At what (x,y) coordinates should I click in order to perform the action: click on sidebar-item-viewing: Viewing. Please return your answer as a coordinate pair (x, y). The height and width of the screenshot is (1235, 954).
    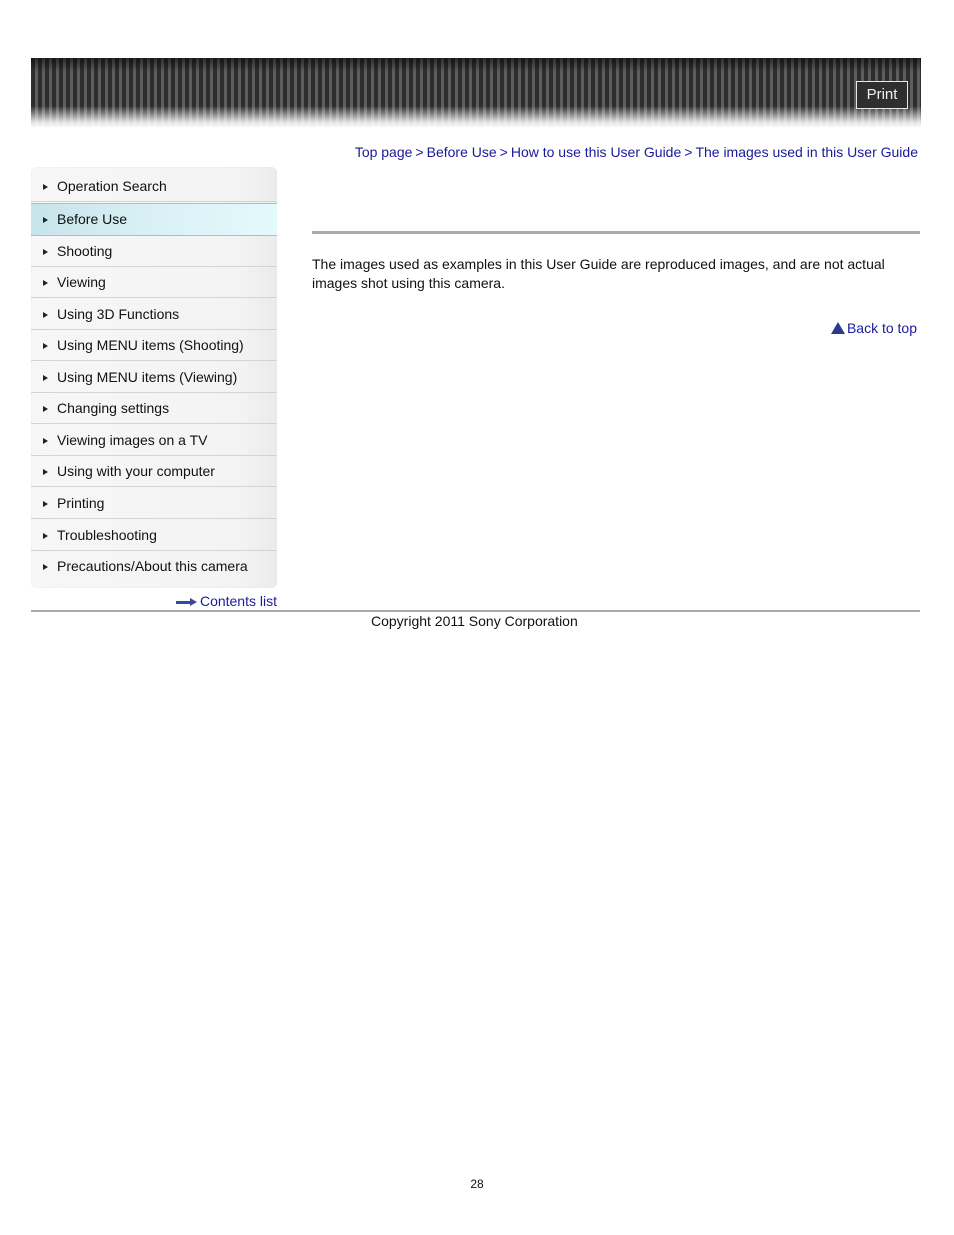
    Looking at the image, I should click on (154, 282).